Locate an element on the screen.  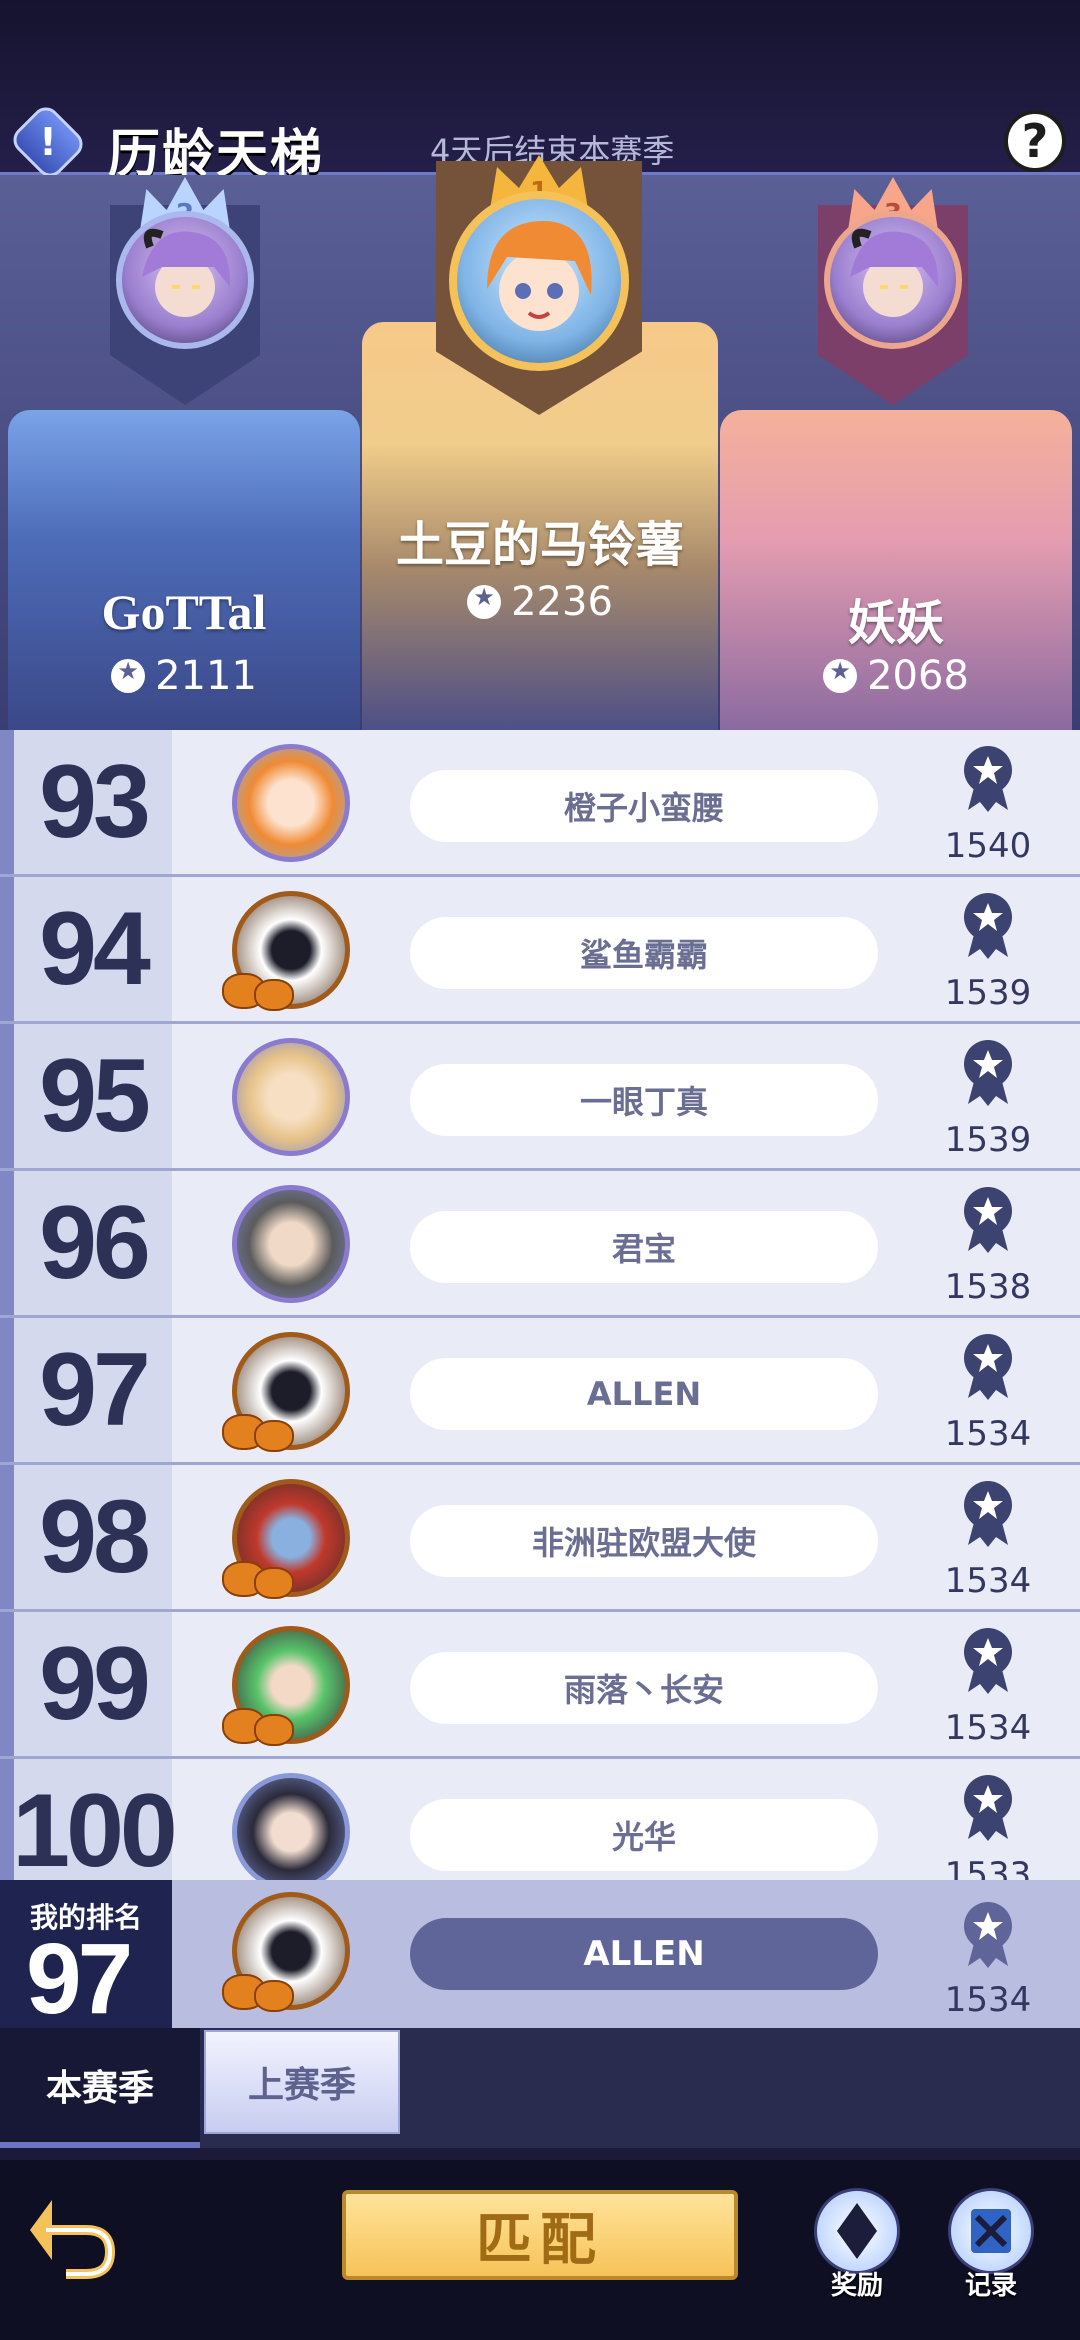
rewards-button: 奖励 is located at coordinates (857, 2244).